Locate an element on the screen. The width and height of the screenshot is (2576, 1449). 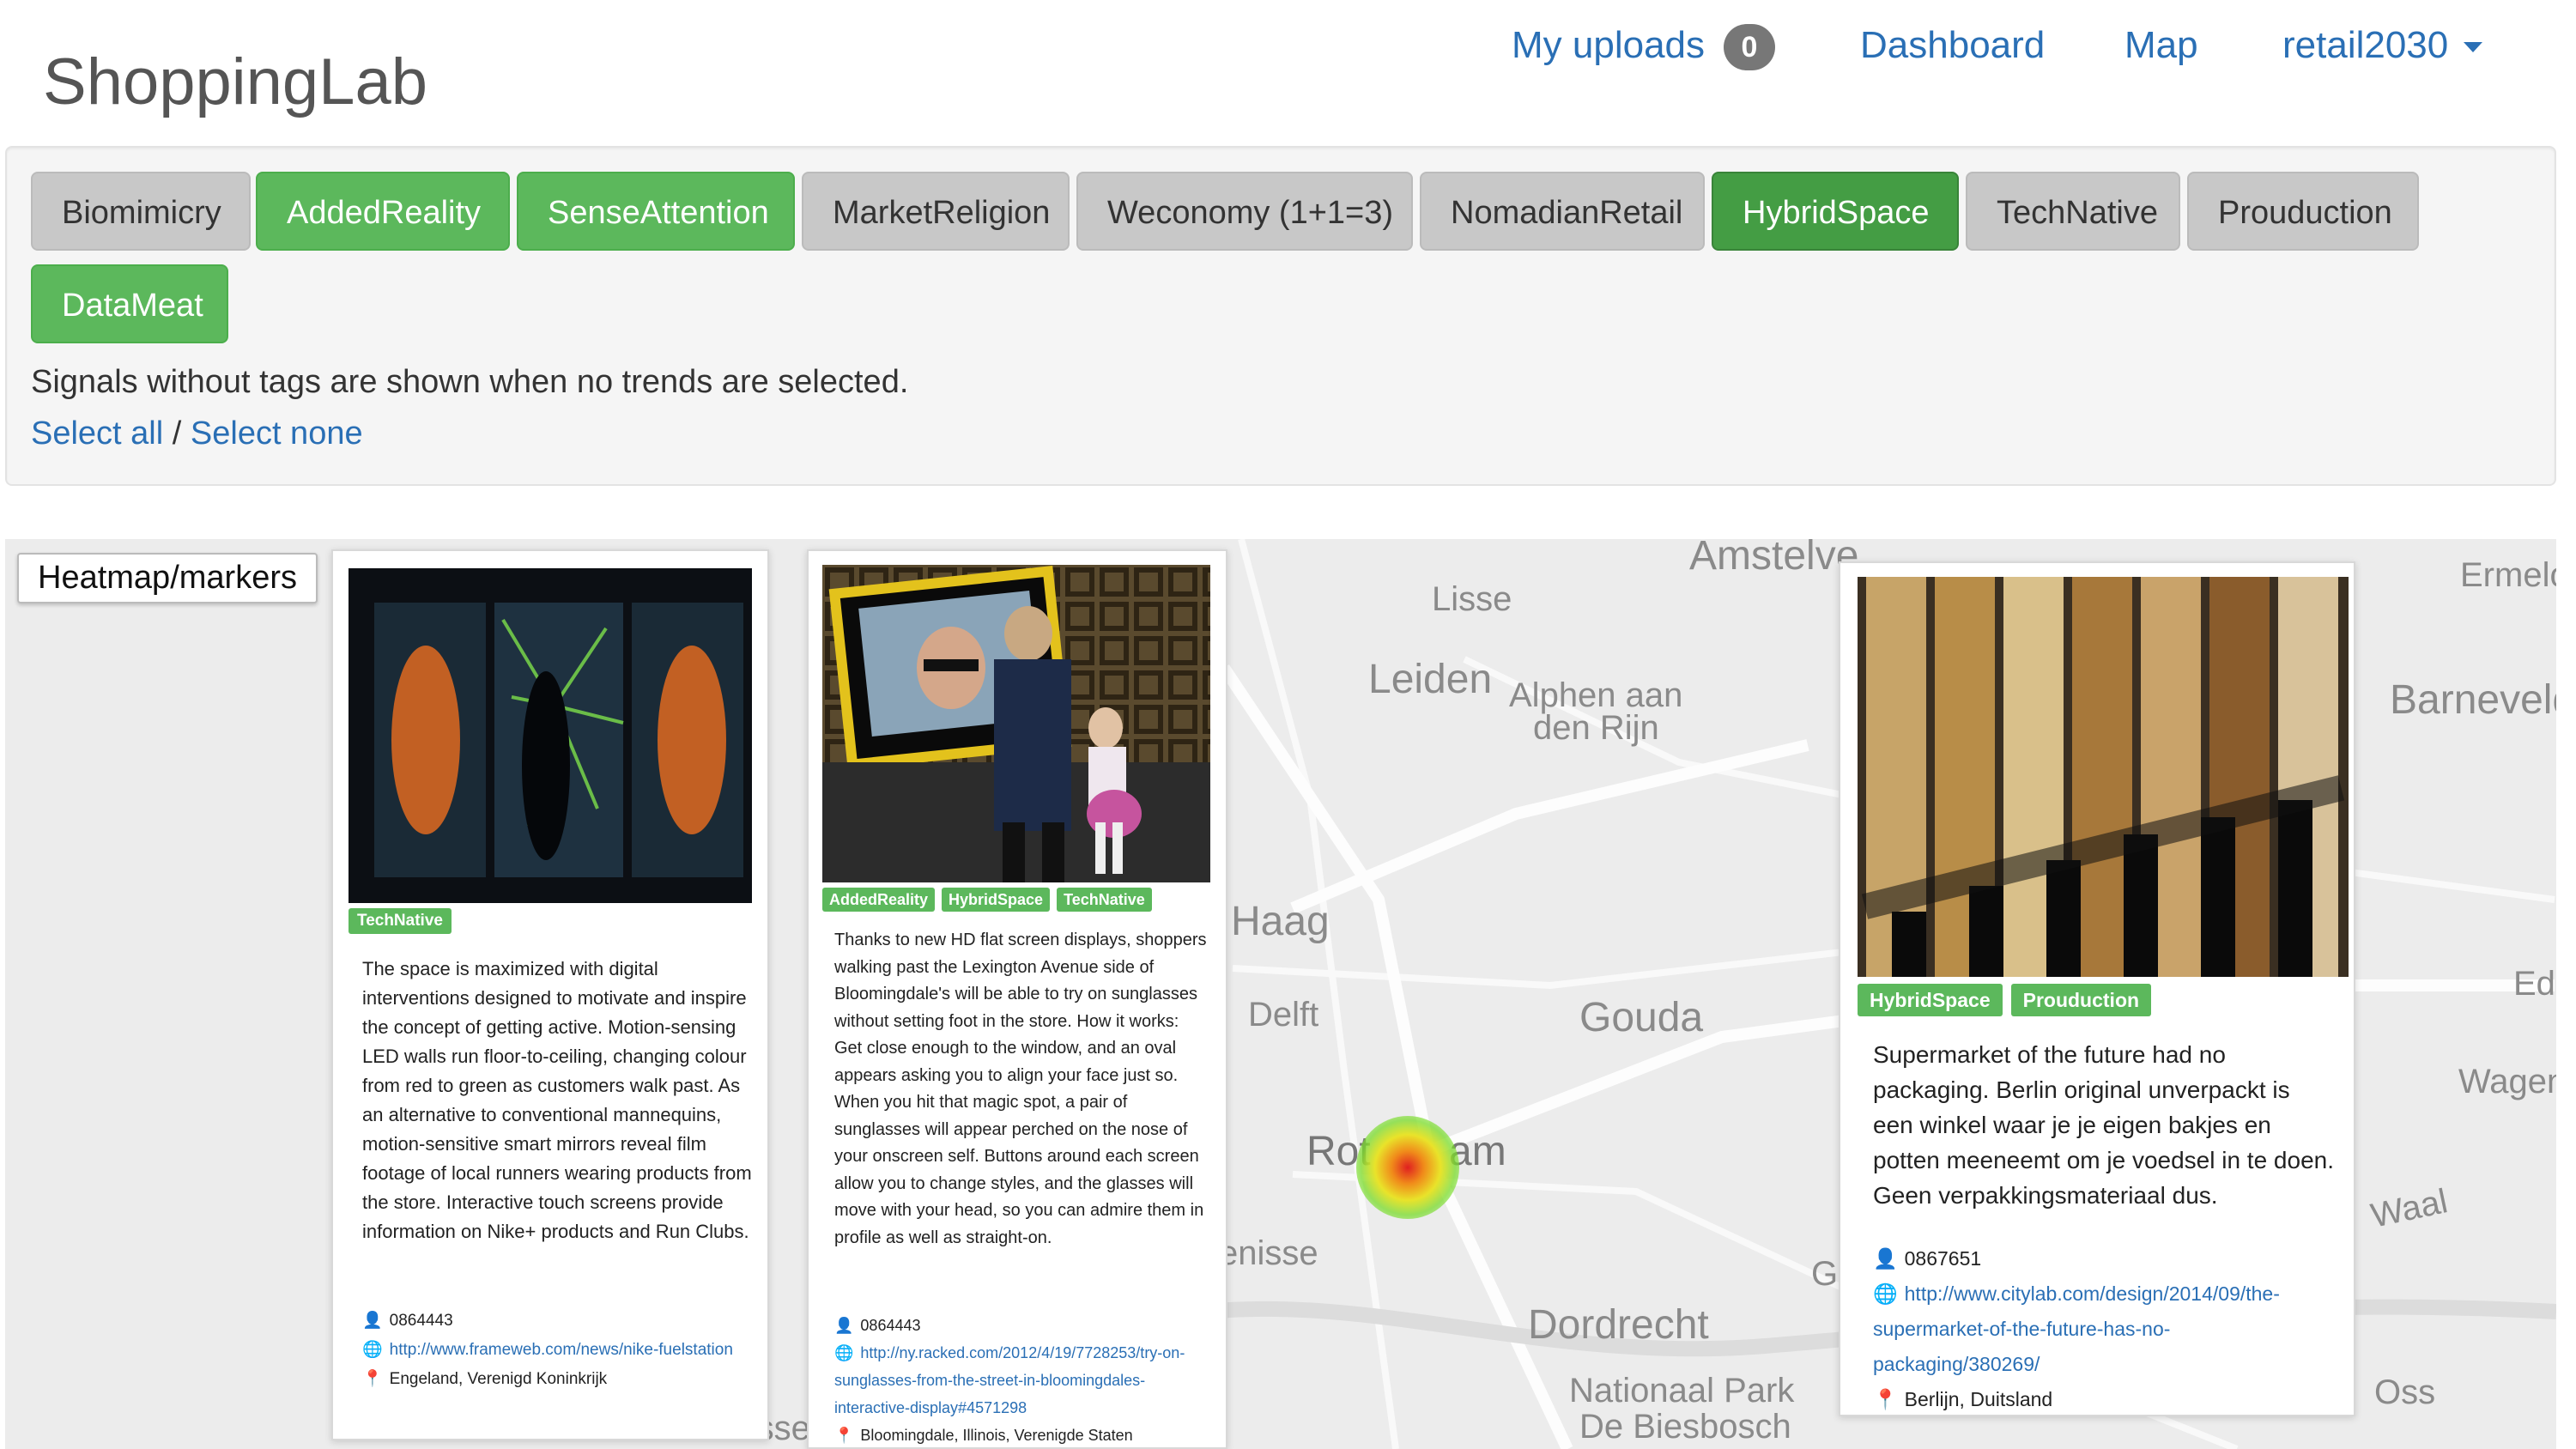
trend-button-weconomy: Weconomy (1+1=3) is located at coordinates (1244, 211).